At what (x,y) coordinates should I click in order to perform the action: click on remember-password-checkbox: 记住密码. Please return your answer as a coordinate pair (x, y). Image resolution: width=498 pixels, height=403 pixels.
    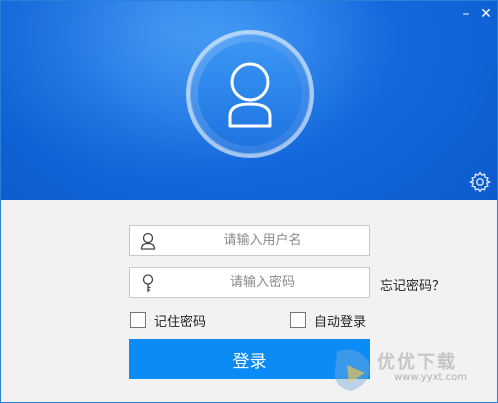
    Looking at the image, I should click on (168, 320).